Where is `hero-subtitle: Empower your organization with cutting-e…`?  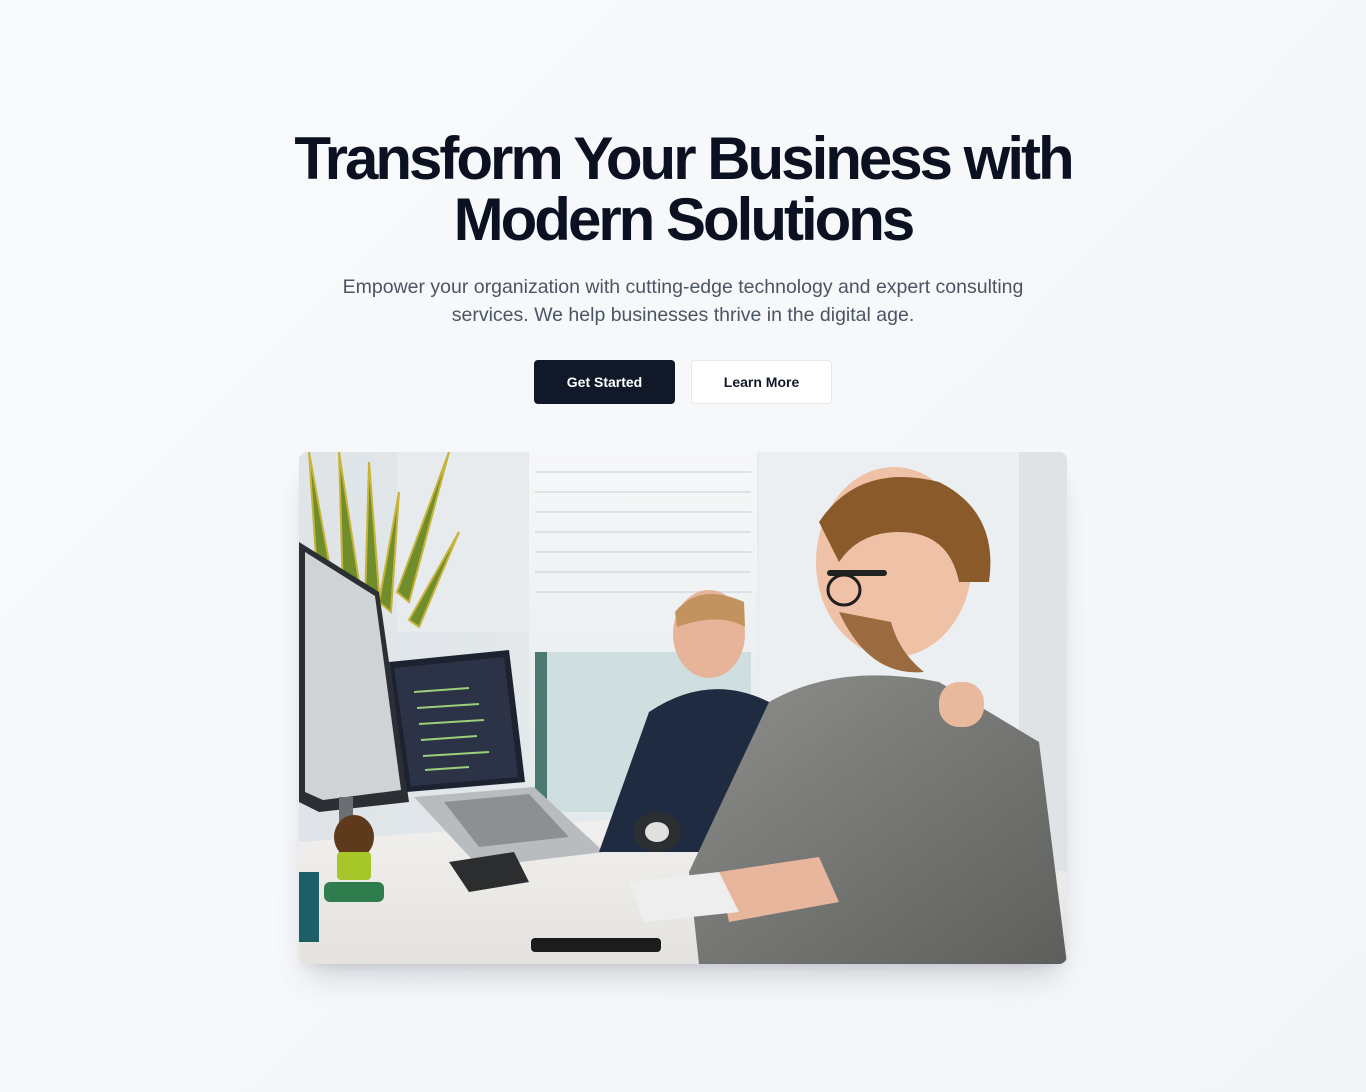
hero-subtitle: Empower your organization with cutting-e… is located at coordinates (683, 301).